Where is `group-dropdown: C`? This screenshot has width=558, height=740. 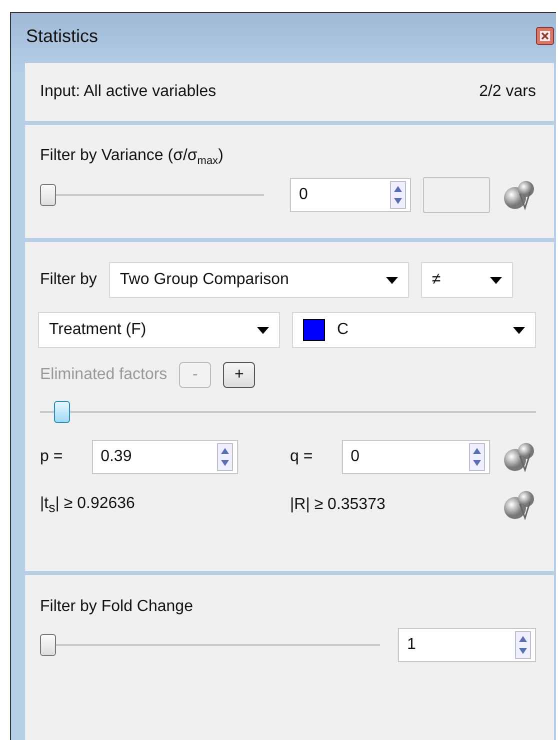 group-dropdown: C is located at coordinates (414, 330).